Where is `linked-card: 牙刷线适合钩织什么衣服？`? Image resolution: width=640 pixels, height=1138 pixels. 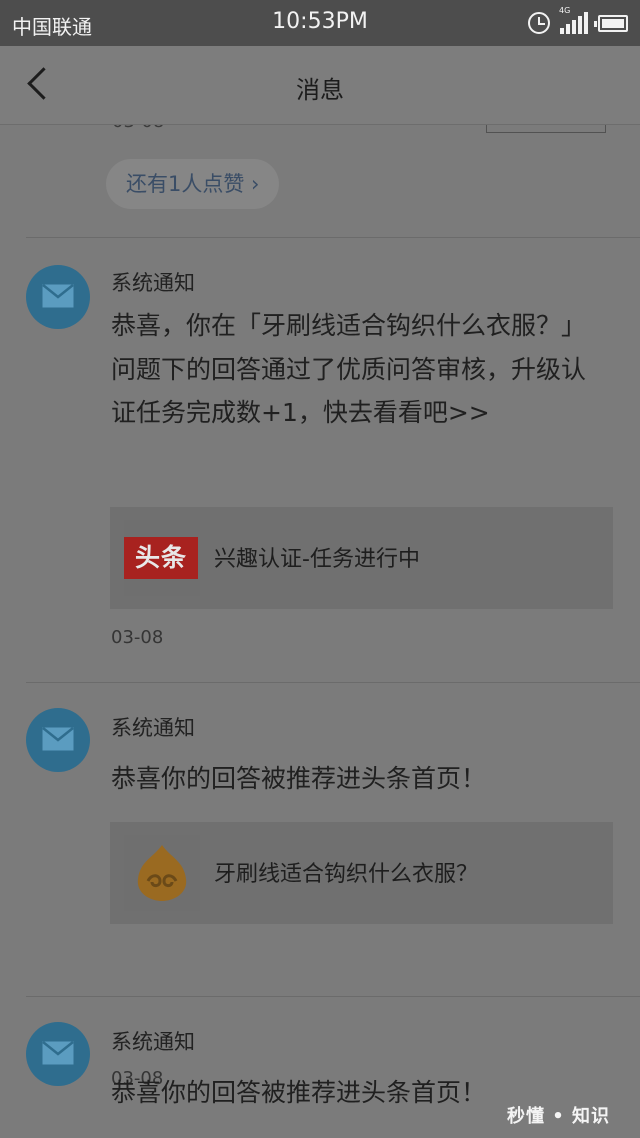 linked-card: 牙刷线适合钩织什么衣服？ is located at coordinates (361, 873).